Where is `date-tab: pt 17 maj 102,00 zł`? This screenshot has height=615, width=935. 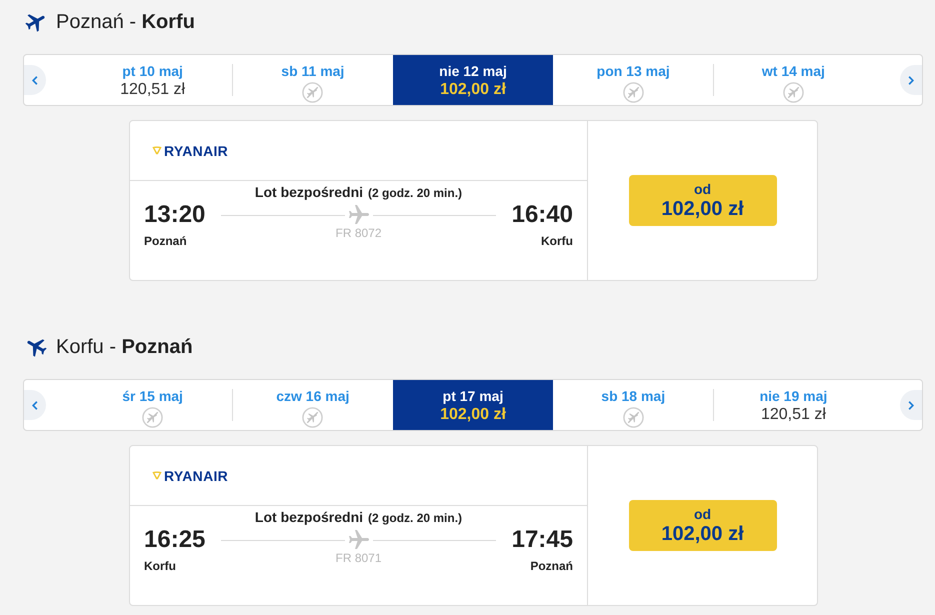
date-tab: pt 17 maj 102,00 zł is located at coordinates (473, 405).